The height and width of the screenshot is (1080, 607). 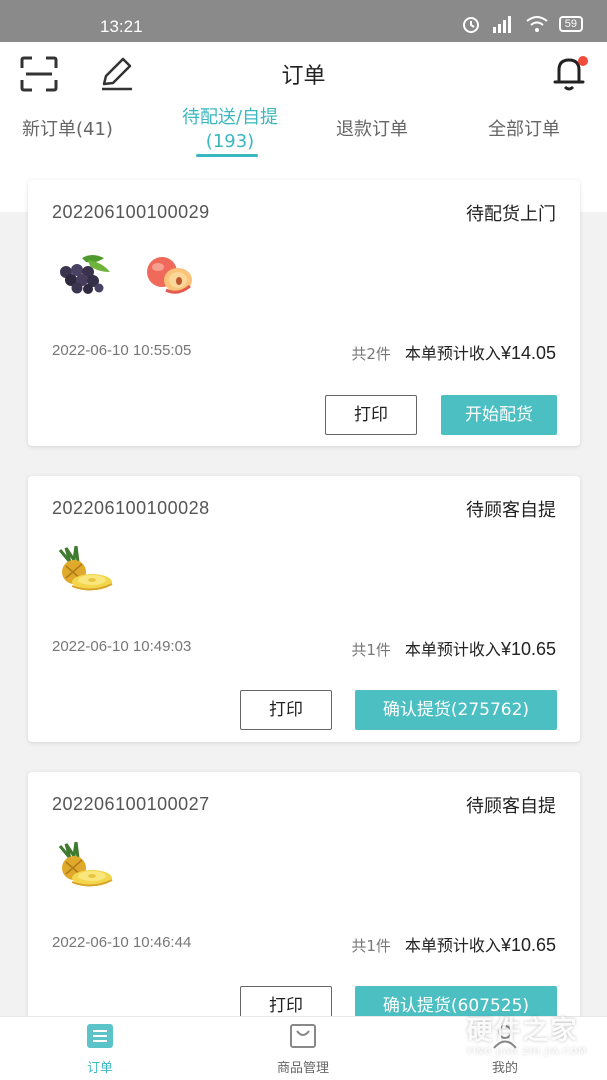 What do you see at coordinates (131, 804) in the screenshot?
I see `order-number: 202206100100027` at bounding box center [131, 804].